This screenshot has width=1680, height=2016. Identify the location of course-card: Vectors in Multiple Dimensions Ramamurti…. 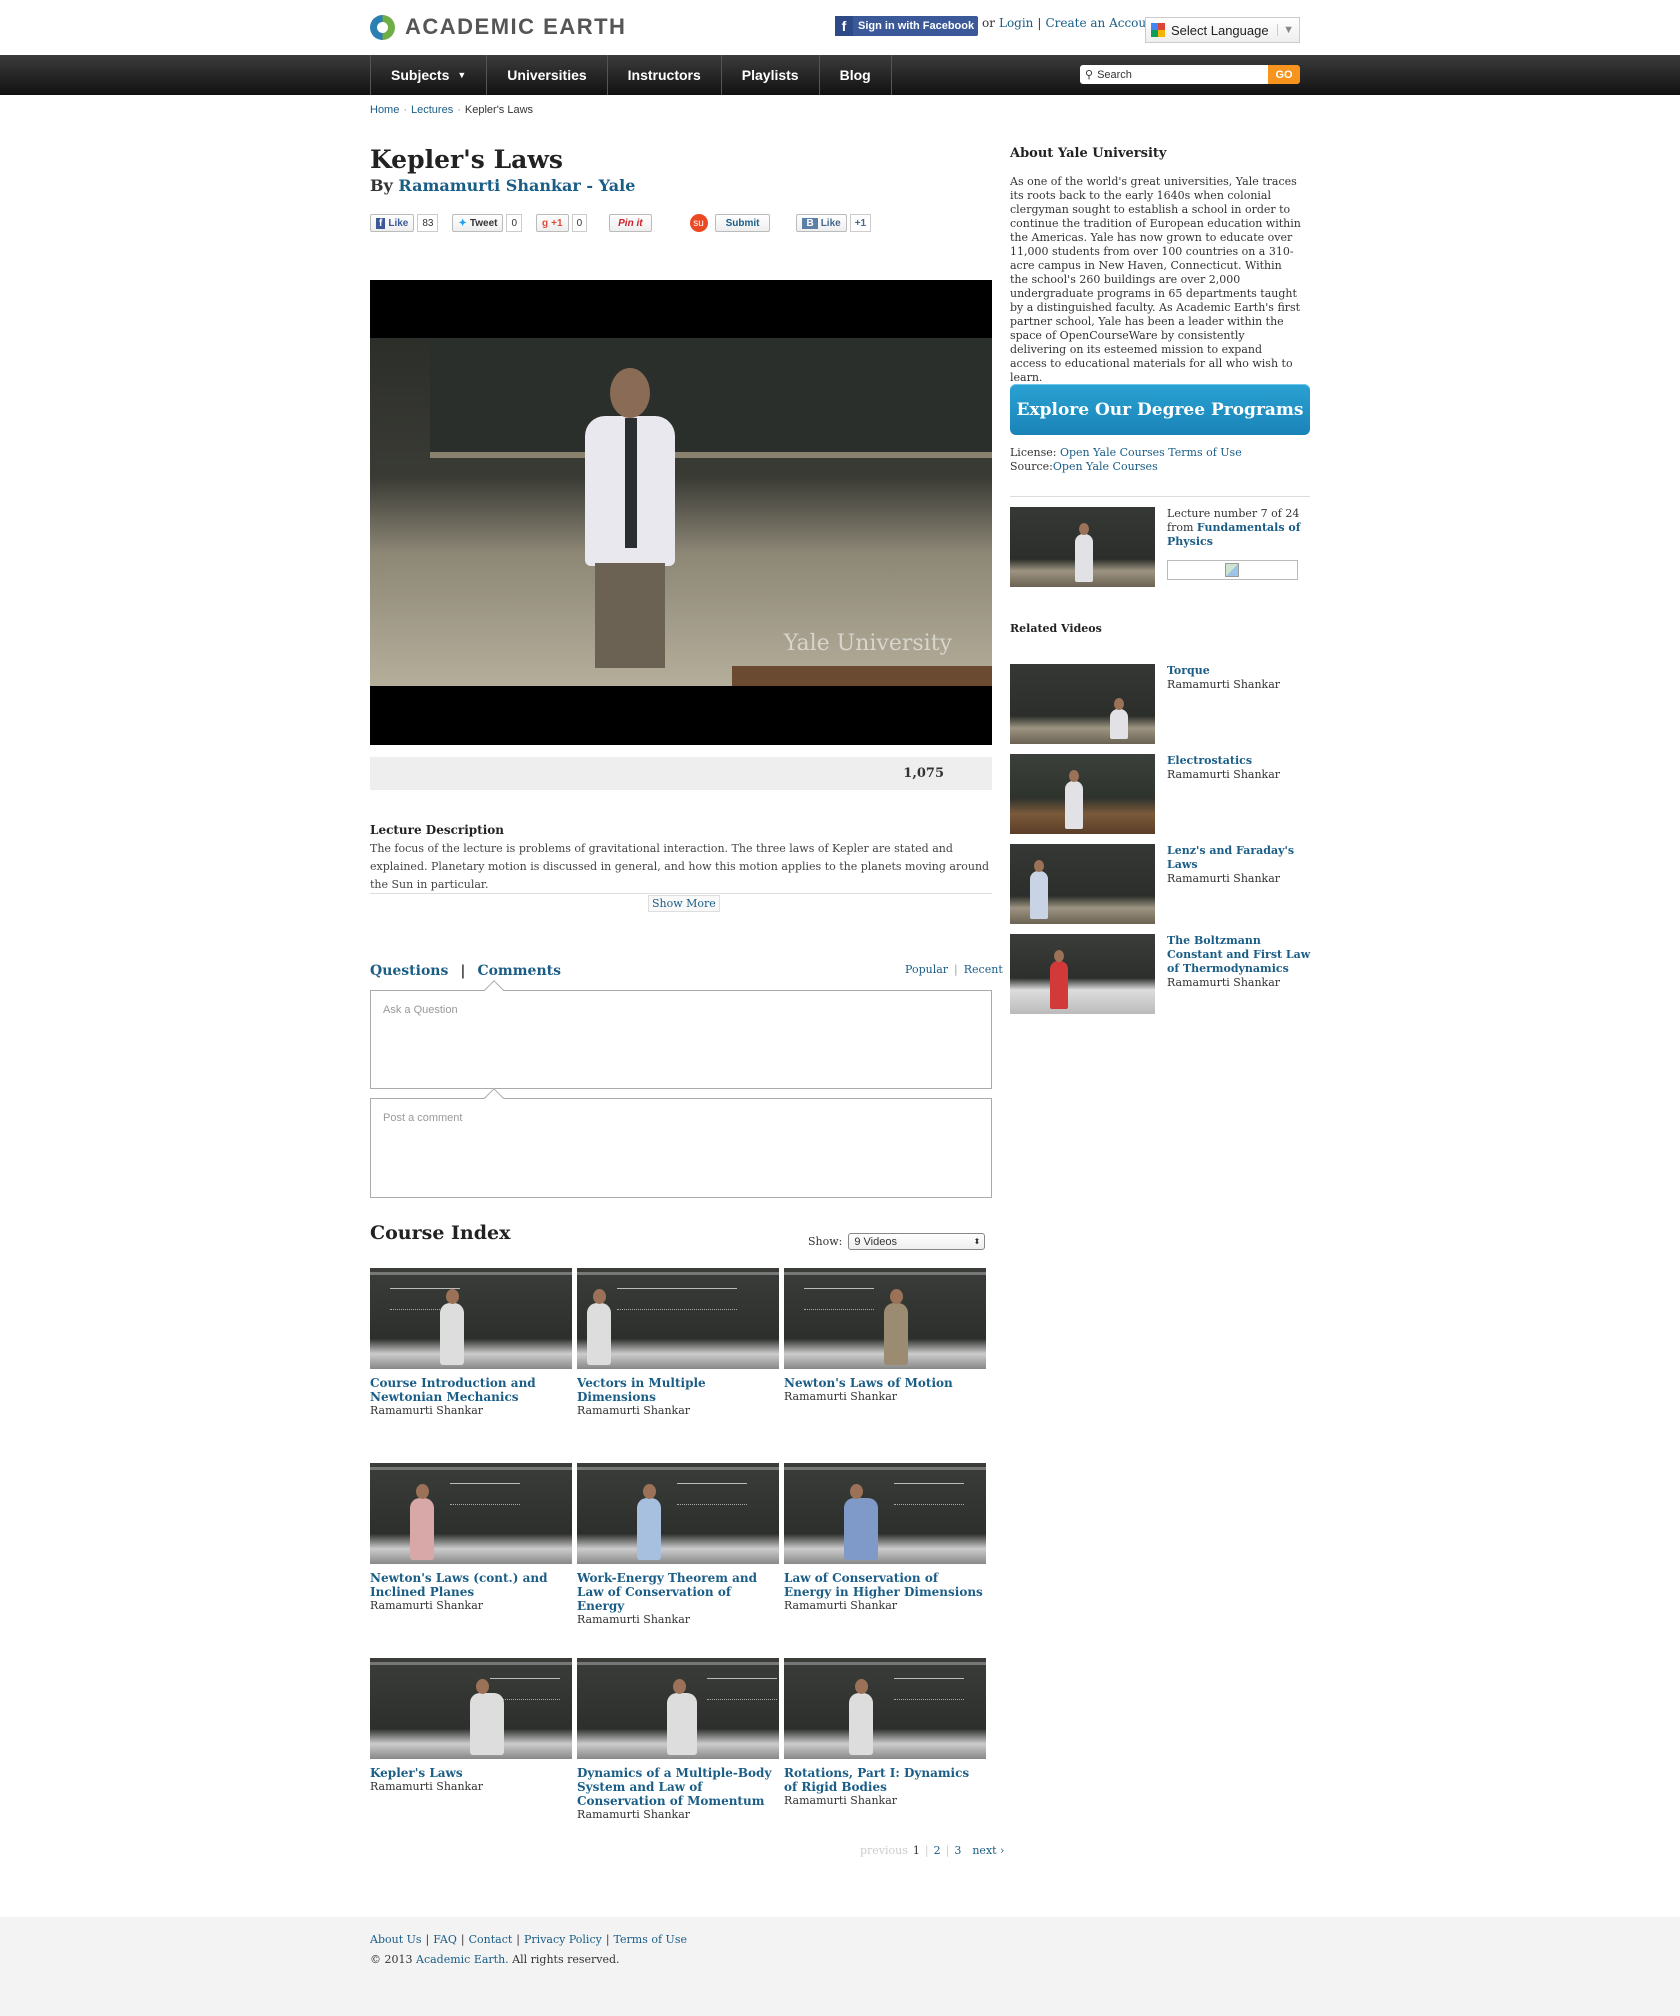
(678, 1343).